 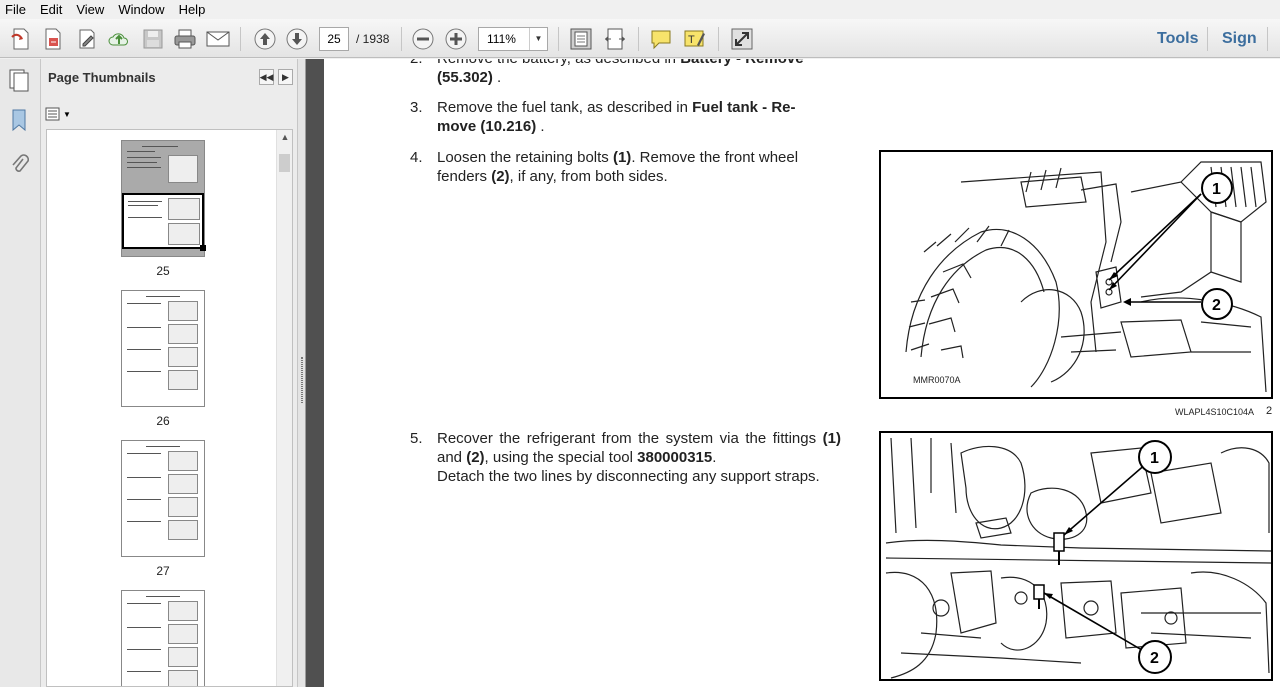 What do you see at coordinates (218, 39) in the screenshot?
I see `email-icon` at bounding box center [218, 39].